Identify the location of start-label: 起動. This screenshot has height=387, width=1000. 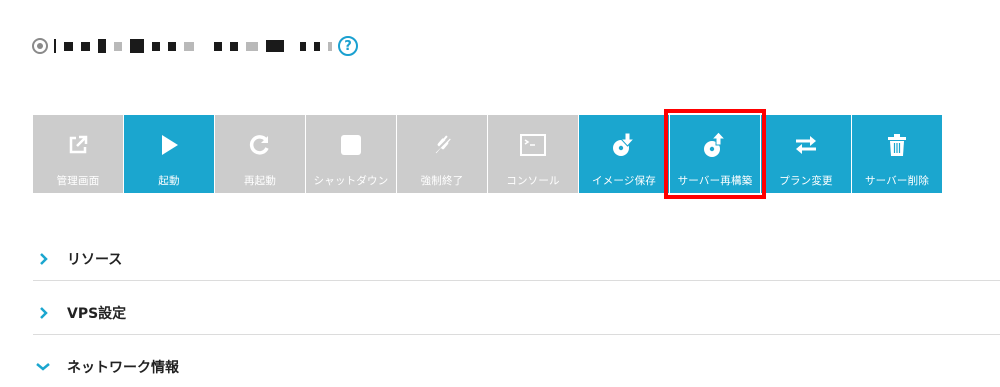
(169, 181).